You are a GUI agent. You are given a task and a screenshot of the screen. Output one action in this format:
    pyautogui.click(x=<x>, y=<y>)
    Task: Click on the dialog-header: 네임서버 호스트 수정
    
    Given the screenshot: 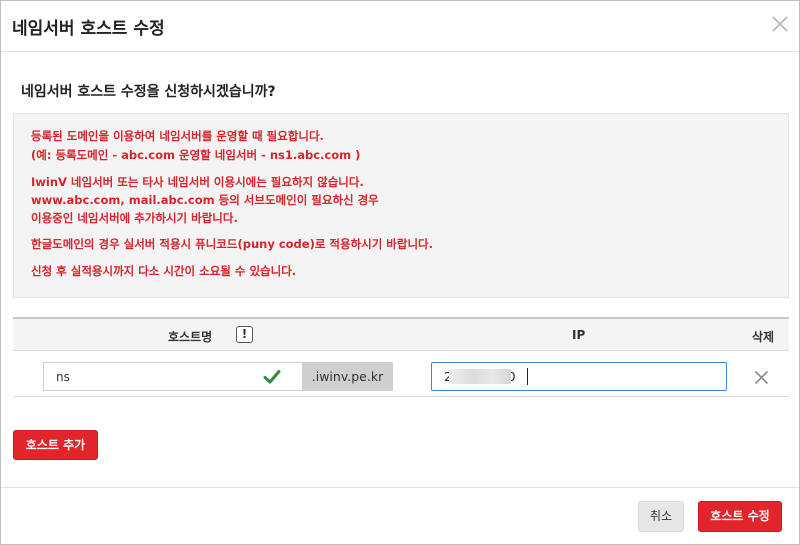 What is the action you would take?
    pyautogui.click(x=400, y=26)
    